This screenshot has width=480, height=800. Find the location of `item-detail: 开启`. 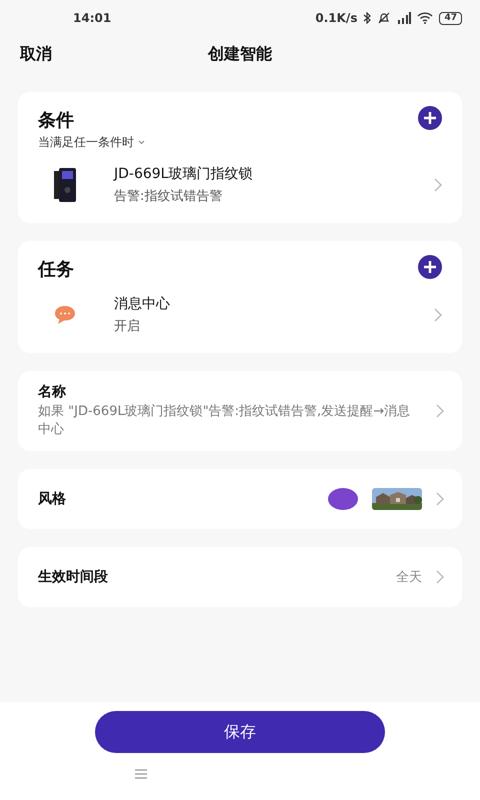

item-detail: 开启 is located at coordinates (127, 326).